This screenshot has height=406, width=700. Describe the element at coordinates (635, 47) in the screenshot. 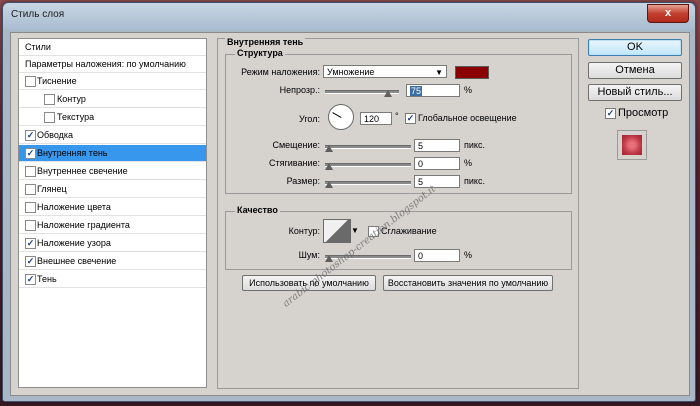

I see `ok-button: OK` at that location.